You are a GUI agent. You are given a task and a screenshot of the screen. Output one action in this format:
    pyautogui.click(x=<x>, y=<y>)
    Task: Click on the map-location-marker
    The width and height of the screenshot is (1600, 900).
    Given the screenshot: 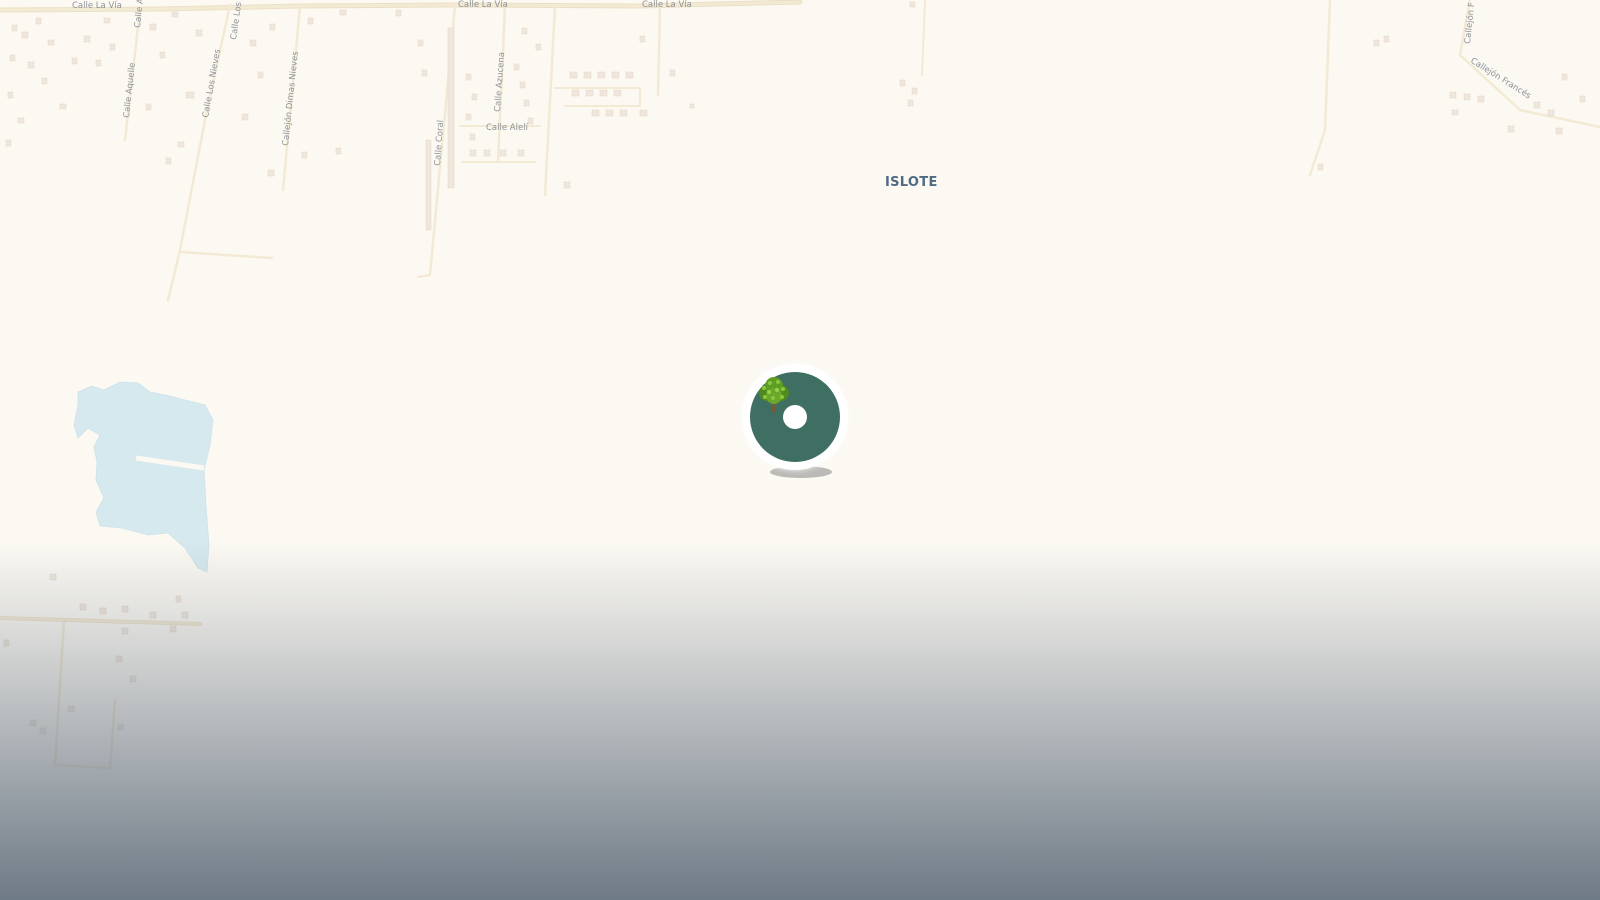 What is the action you would take?
    pyautogui.click(x=800, y=422)
    